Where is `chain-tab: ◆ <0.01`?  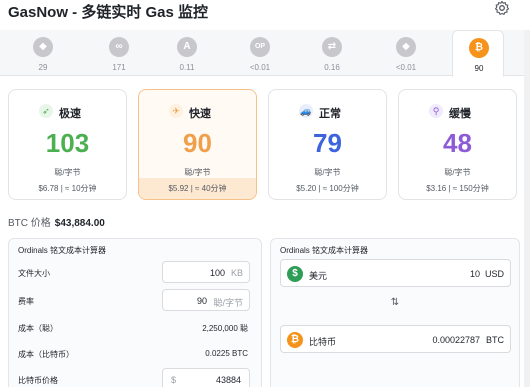
chain-tab: ◆ <0.01 is located at coordinates (406, 53).